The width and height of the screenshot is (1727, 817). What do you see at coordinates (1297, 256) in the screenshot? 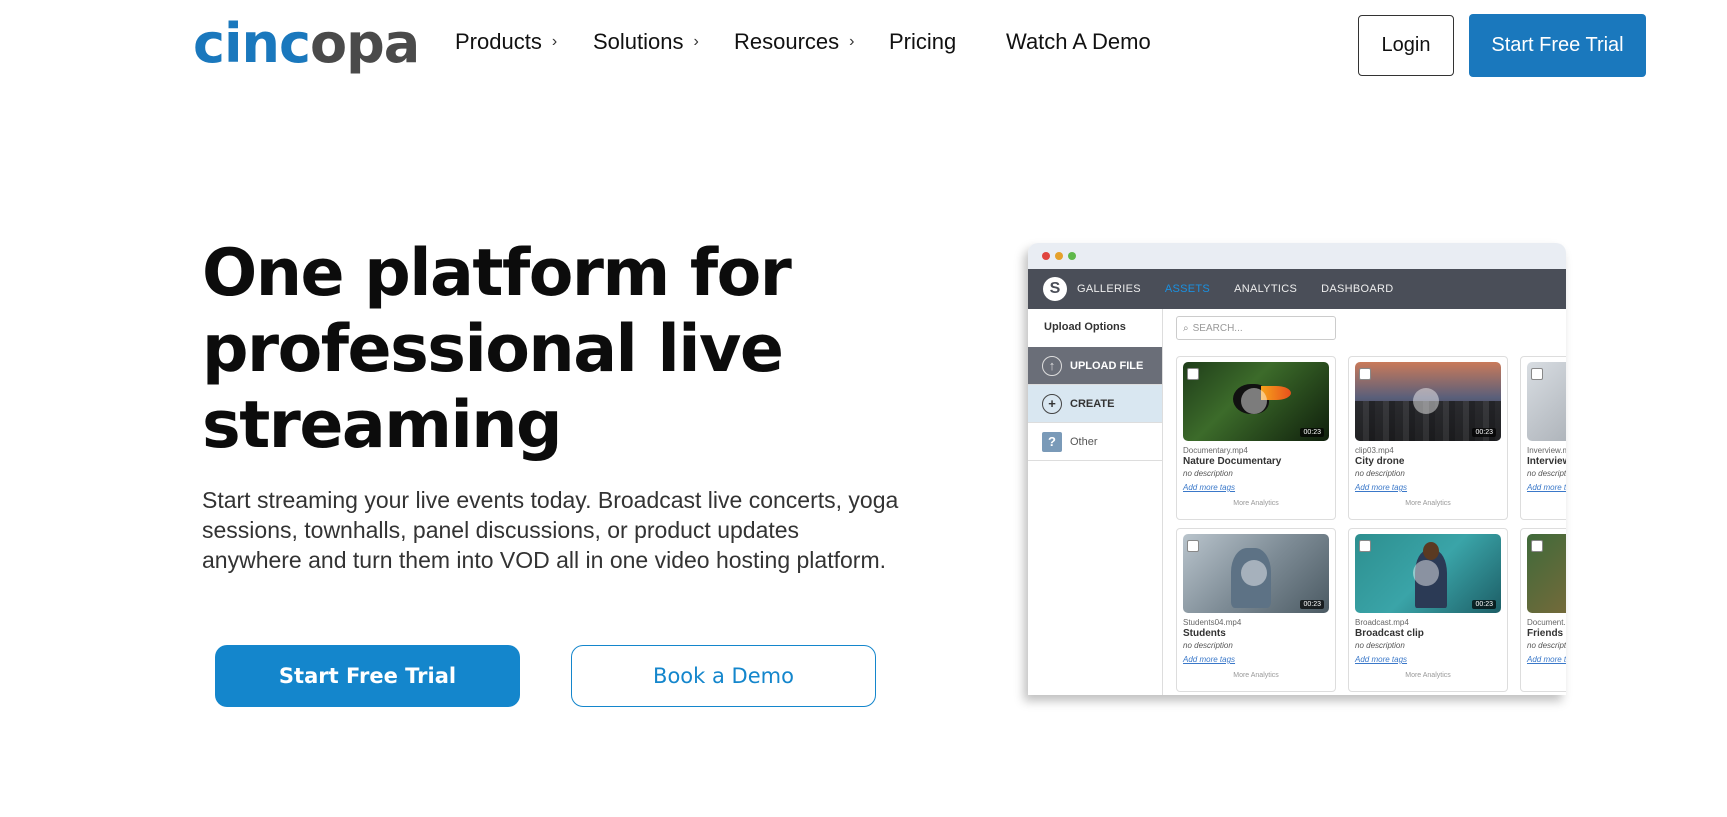
I see `window-chrome` at bounding box center [1297, 256].